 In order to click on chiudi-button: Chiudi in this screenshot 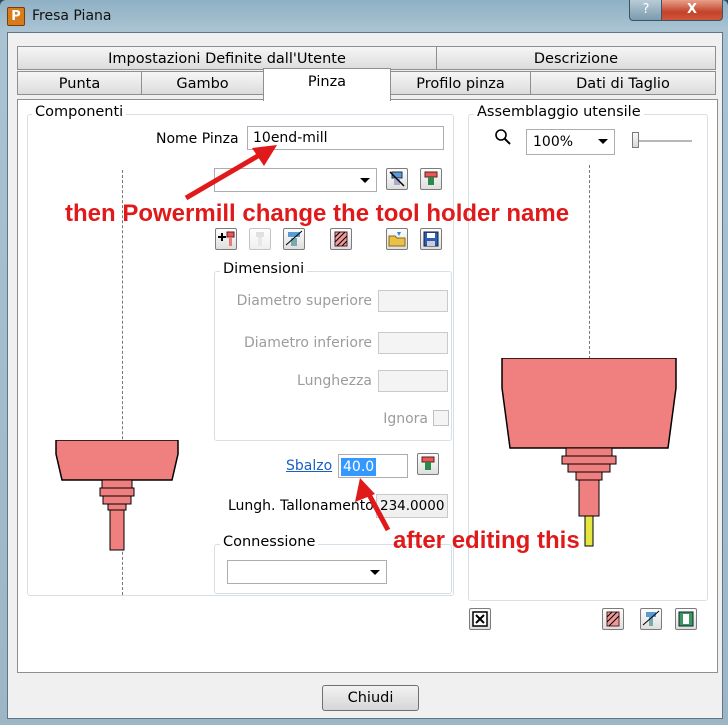, I will do `click(370, 698)`.